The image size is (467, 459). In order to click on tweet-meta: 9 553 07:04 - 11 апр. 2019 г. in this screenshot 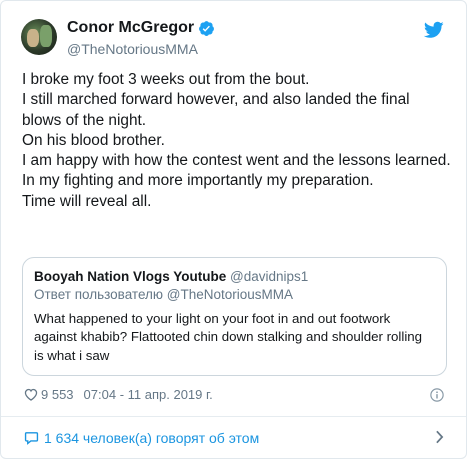, I will do `click(118, 394)`.